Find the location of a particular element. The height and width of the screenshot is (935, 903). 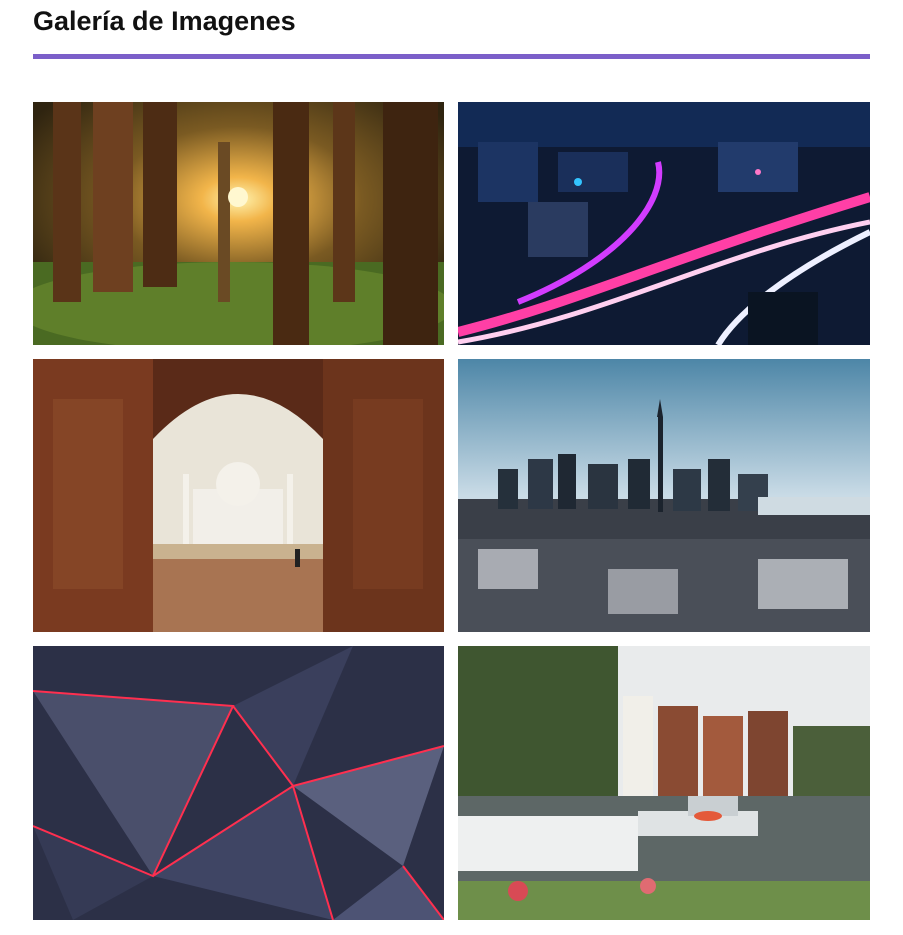

gallery-image-toronto is located at coordinates (664, 495).